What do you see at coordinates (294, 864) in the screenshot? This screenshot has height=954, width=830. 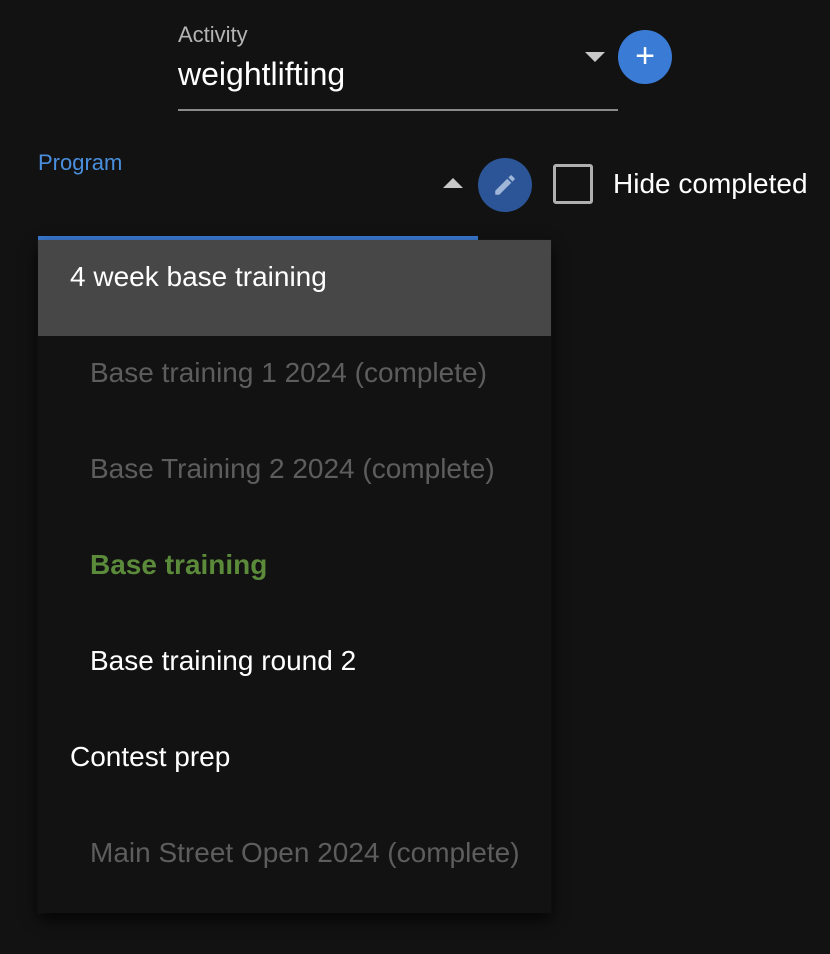 I see `menu-item-main-street-open-2024: Main Street Open 2024 (complete)` at bounding box center [294, 864].